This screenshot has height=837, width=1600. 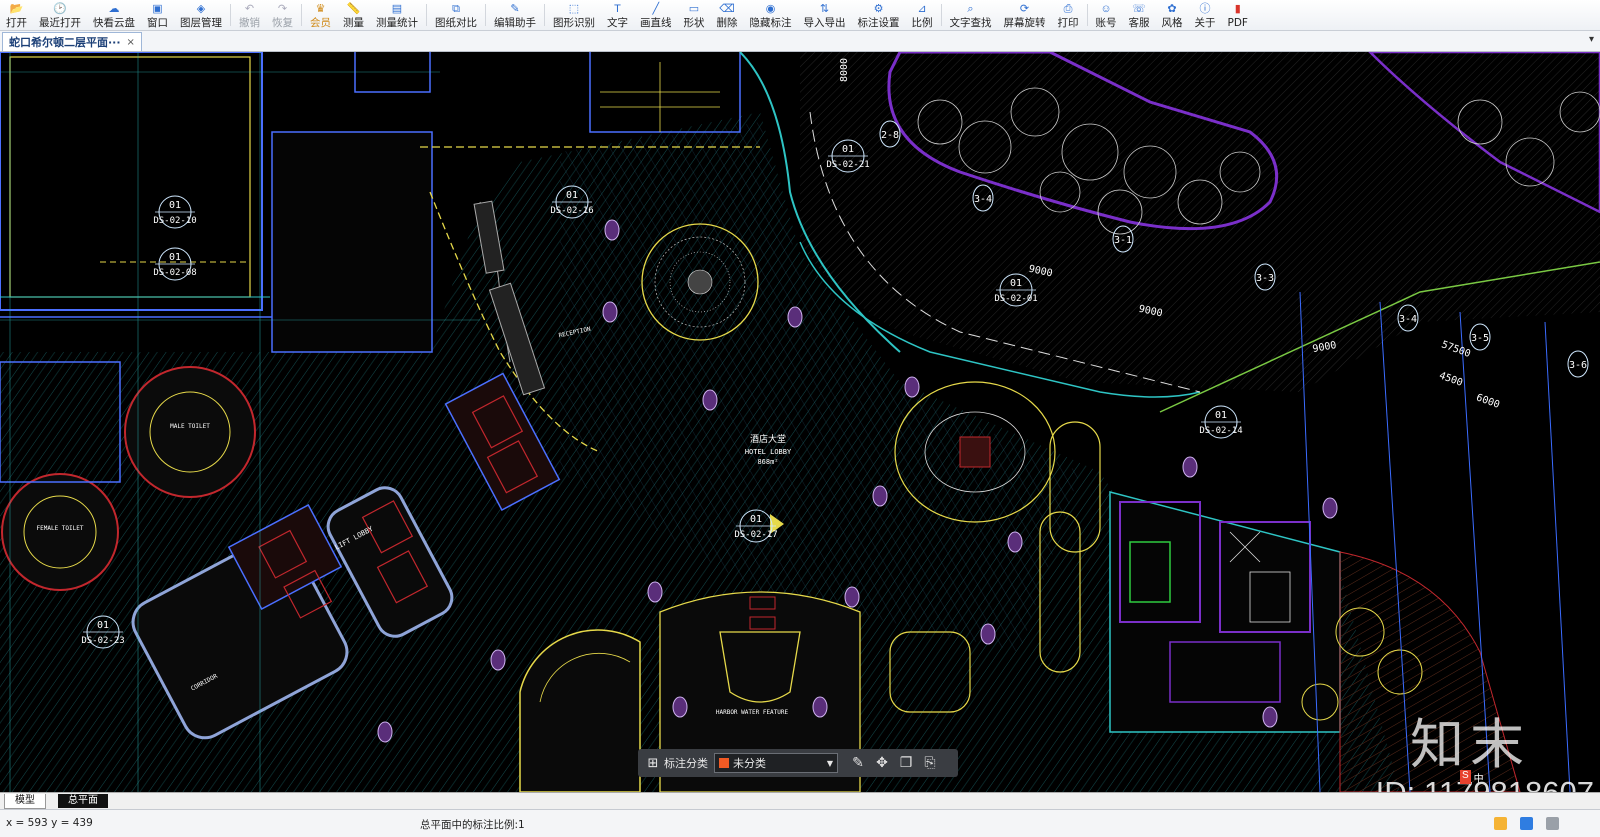 I want to click on toolbar-pdf-button: ▮ PDF, so click(x=1238, y=15).